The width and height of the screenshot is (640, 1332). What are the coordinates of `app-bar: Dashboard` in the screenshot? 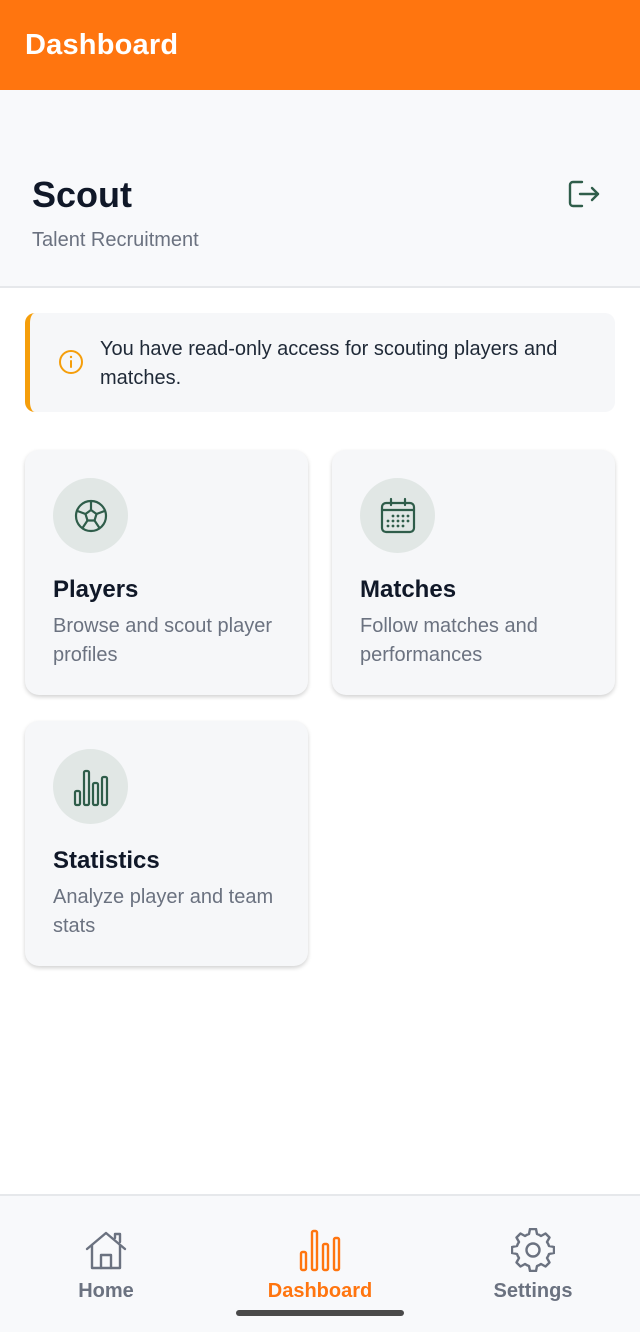 It's located at (320, 45).